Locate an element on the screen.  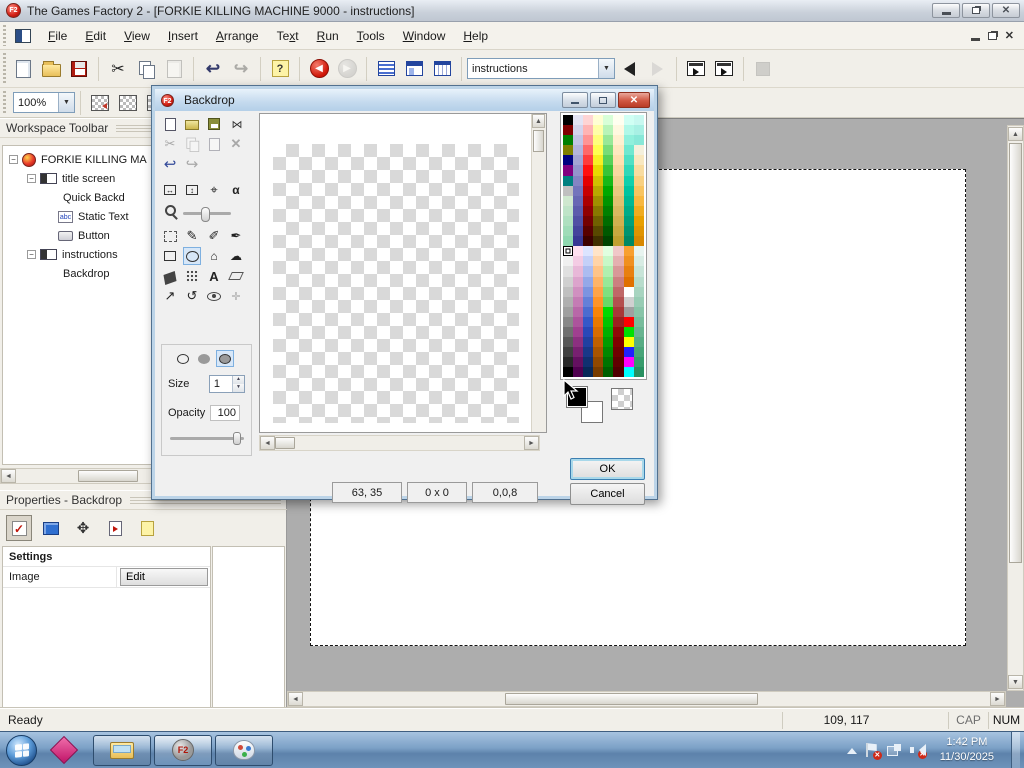
dialog-maximize-button is located at coordinates (603, 100).